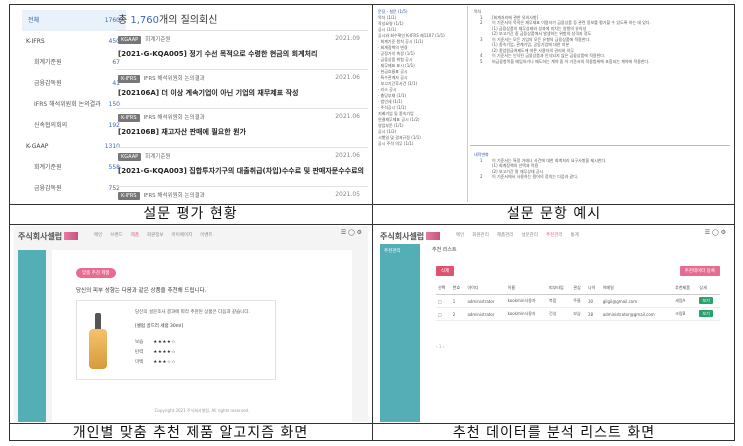  I want to click on item-category: 회계기준원, so click(158, 157).